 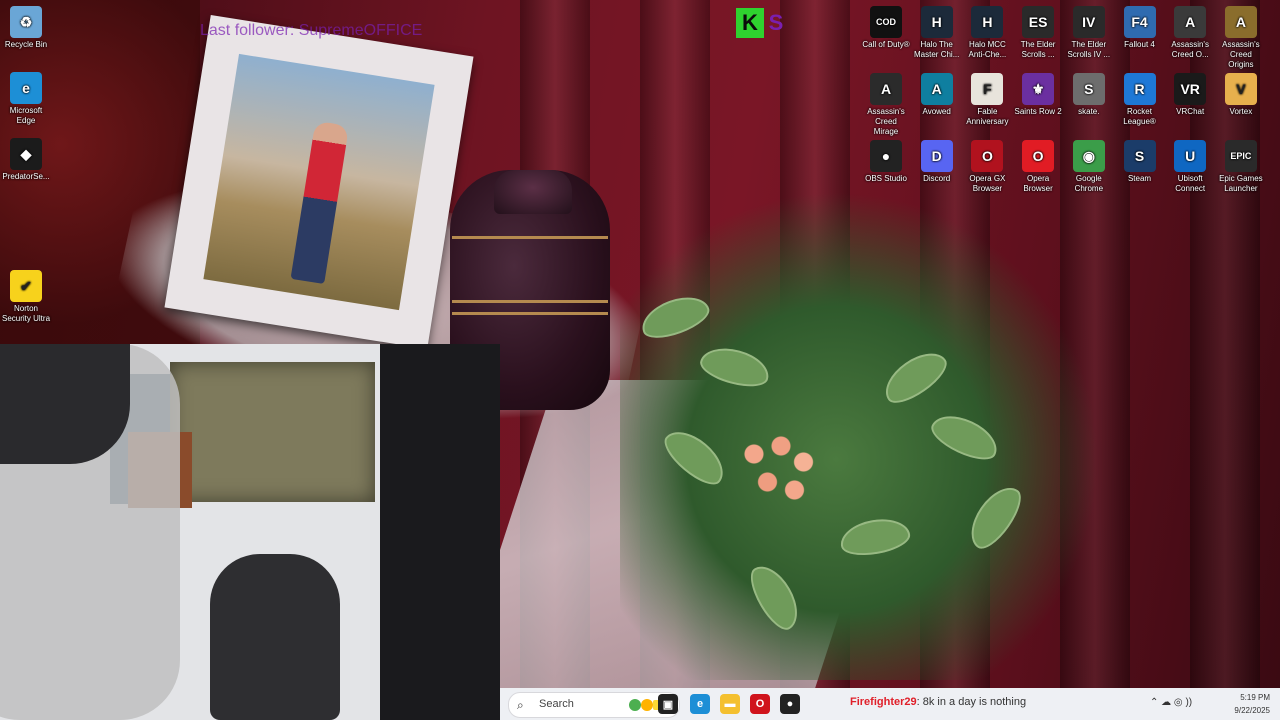 What do you see at coordinates (886, 44) in the screenshot?
I see `desktop-icon-label: Call of Duty®` at bounding box center [886, 44].